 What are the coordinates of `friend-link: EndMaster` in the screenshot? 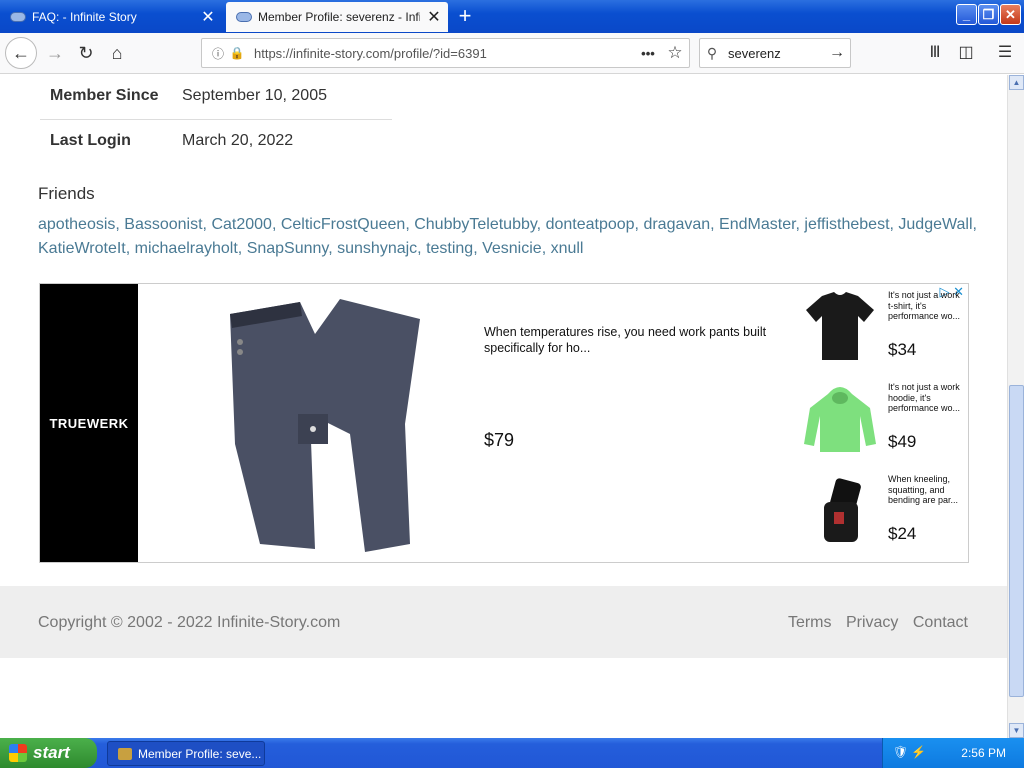 It's located at (757, 224).